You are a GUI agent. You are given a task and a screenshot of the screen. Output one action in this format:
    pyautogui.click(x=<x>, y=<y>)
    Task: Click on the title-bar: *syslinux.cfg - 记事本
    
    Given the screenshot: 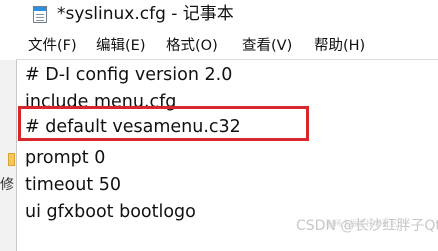 What is the action you would take?
    pyautogui.click(x=219, y=16)
    